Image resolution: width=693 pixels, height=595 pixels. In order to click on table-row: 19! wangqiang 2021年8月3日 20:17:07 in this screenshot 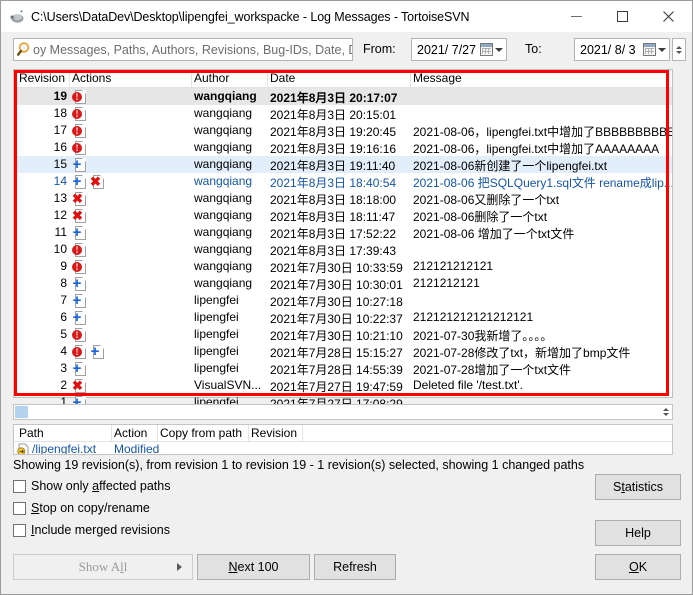, I will do `click(343, 96)`.